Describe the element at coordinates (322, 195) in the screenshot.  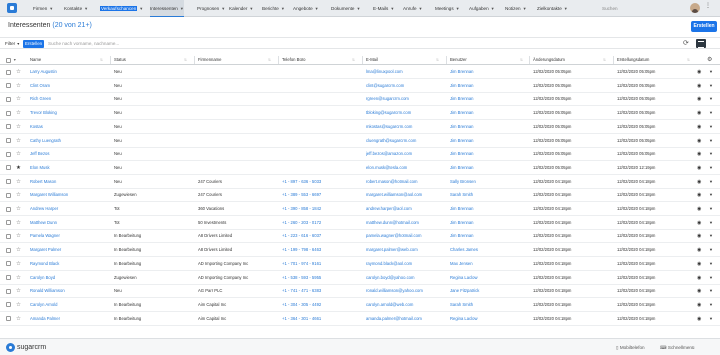
I see `cell-phone: +1 - 389 - 553 - 6697` at that location.